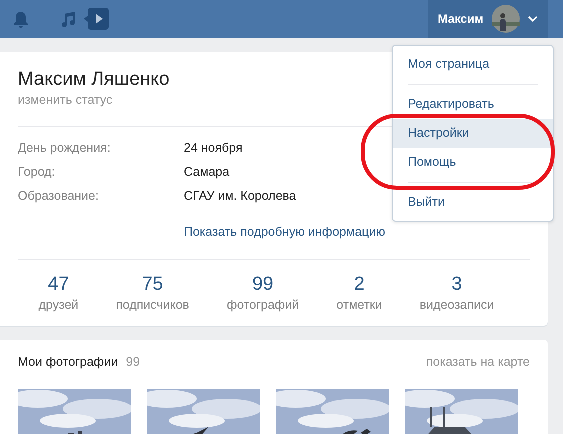  Describe the element at coordinates (96, 19) in the screenshot. I see `video-icon` at that location.